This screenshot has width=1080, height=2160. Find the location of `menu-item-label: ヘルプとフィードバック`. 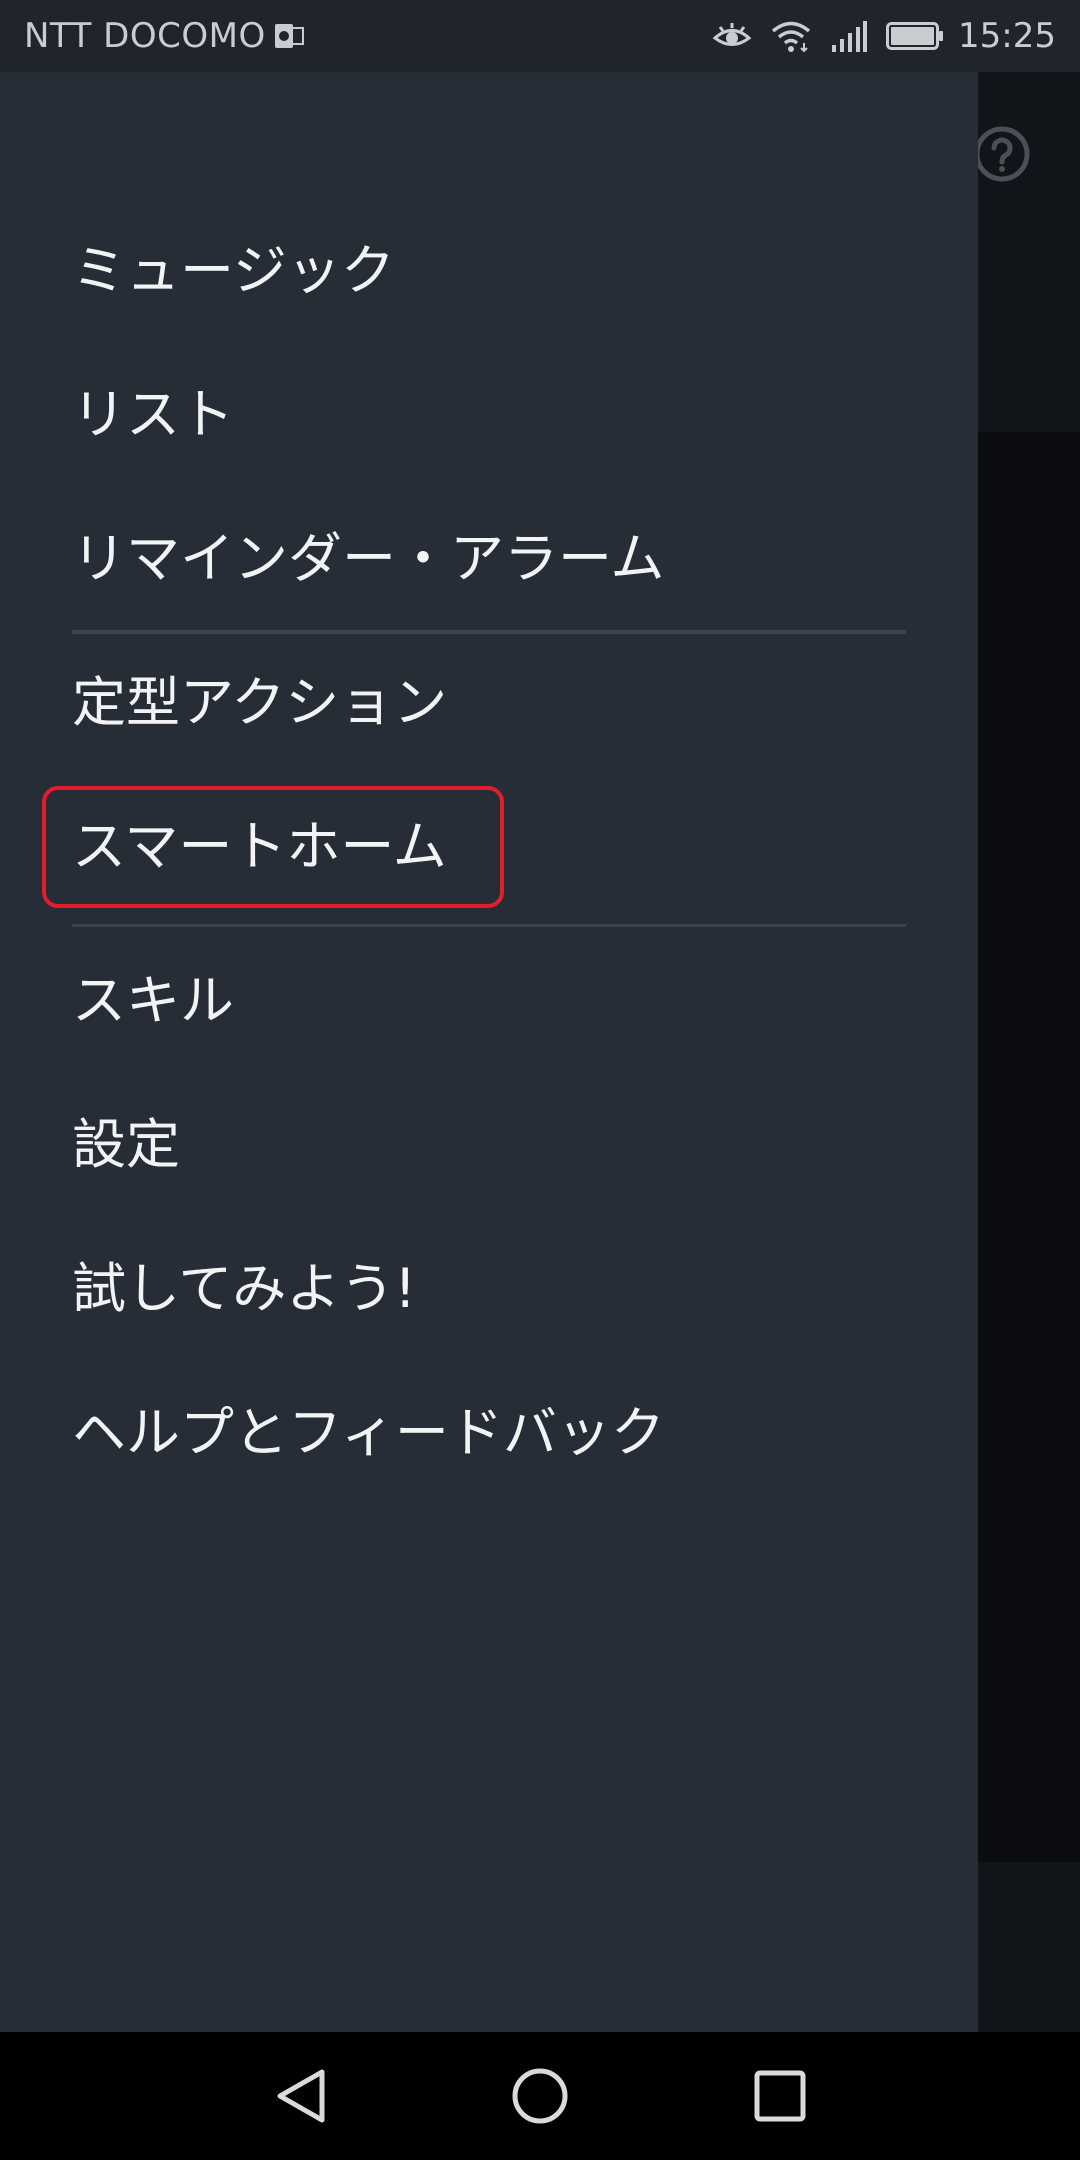

menu-item-label: ヘルプとフィードバック is located at coordinates (368, 1432).